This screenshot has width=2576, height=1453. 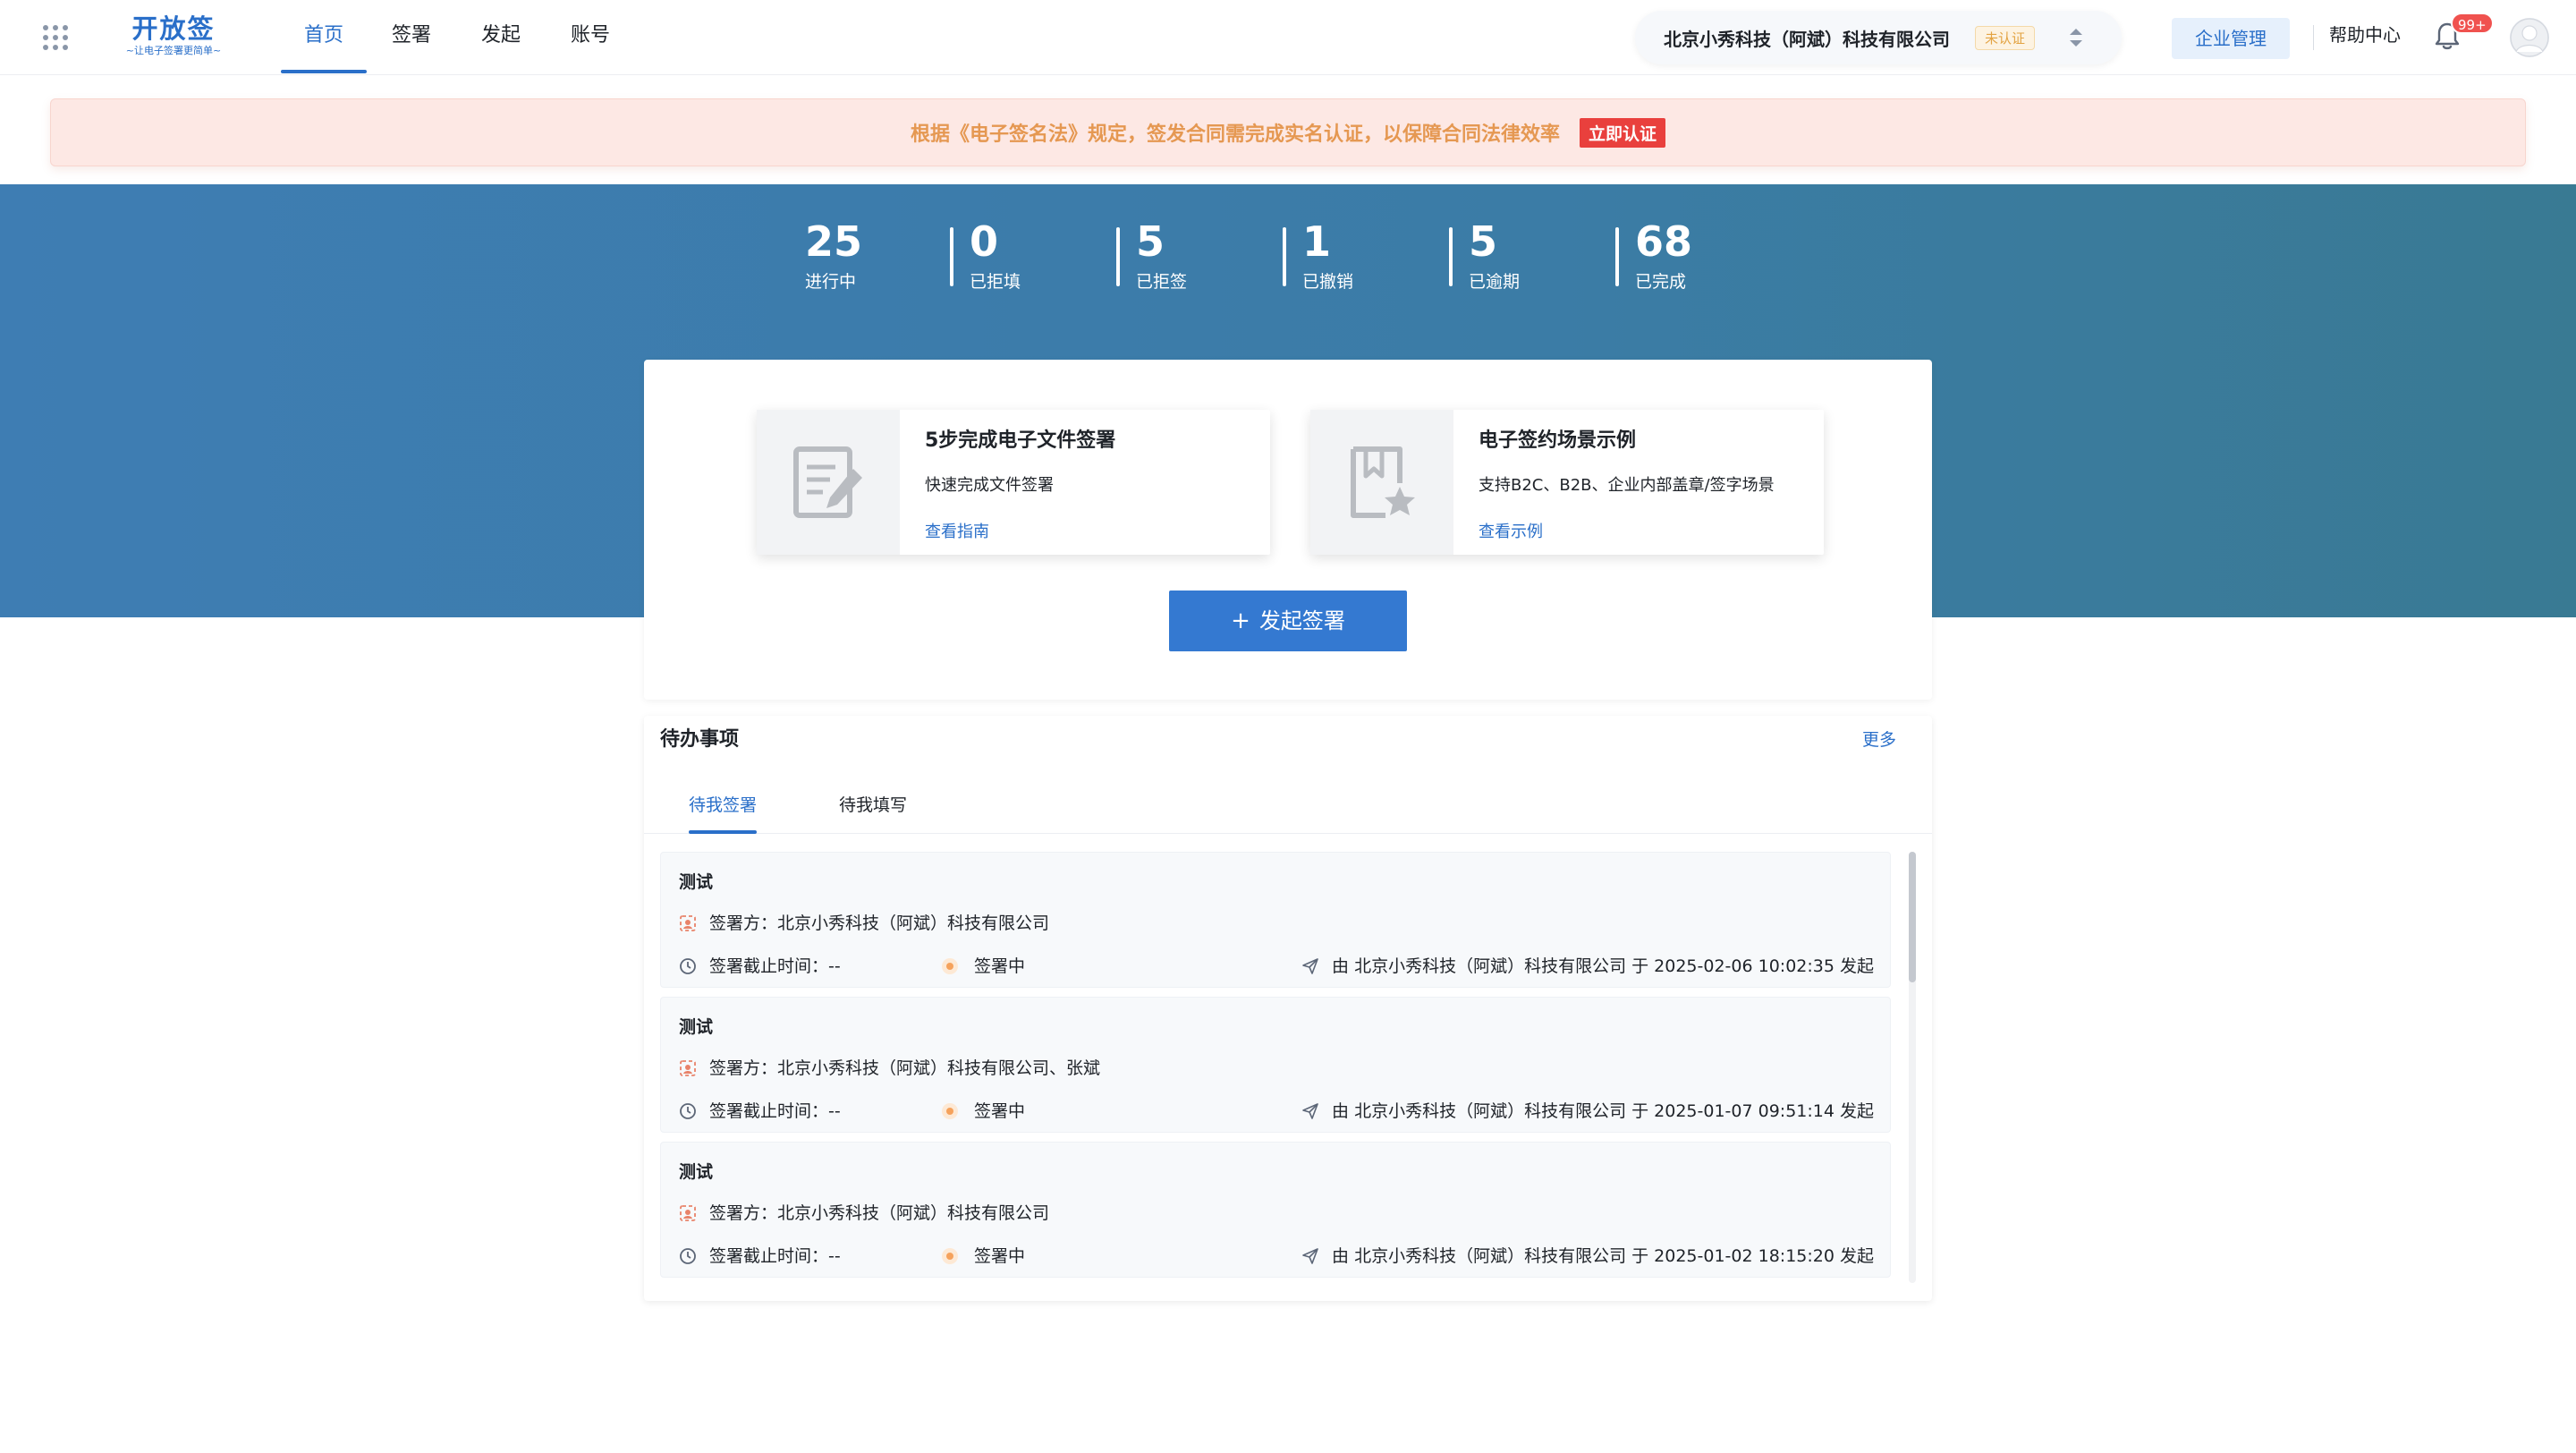 I want to click on user-avatar, so click(x=2529, y=37).